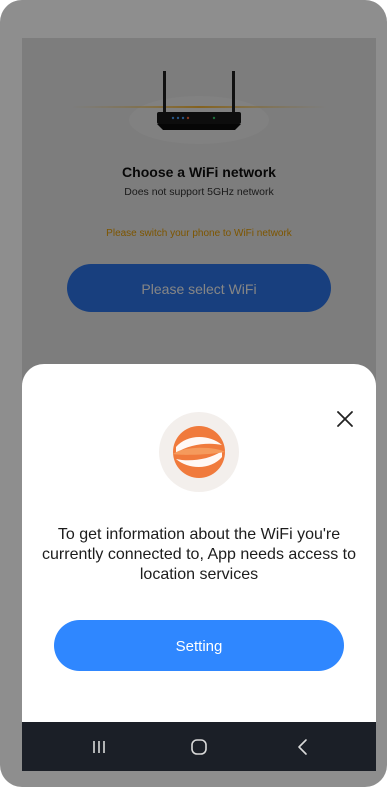 The image size is (387, 787). What do you see at coordinates (99, 747) in the screenshot?
I see `recents-icon` at bounding box center [99, 747].